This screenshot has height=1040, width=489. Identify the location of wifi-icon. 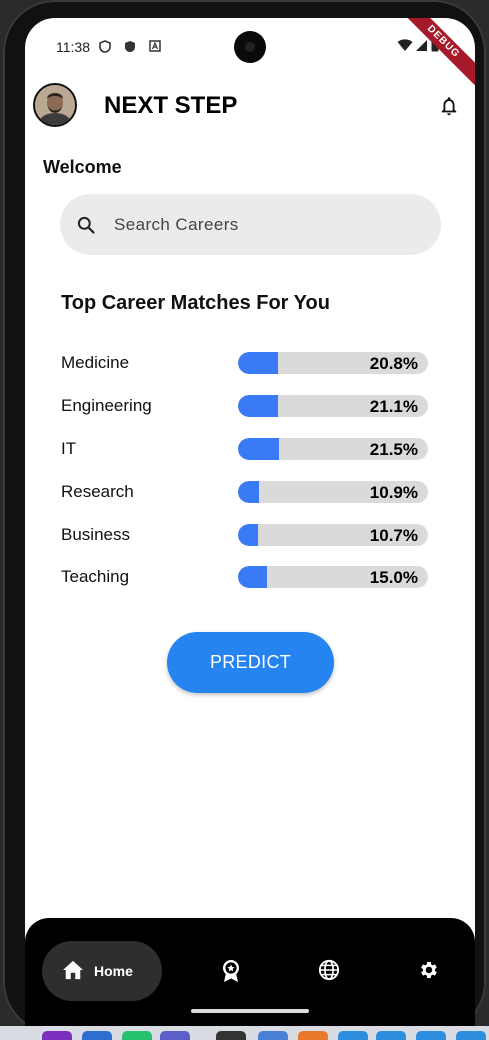
(405, 45).